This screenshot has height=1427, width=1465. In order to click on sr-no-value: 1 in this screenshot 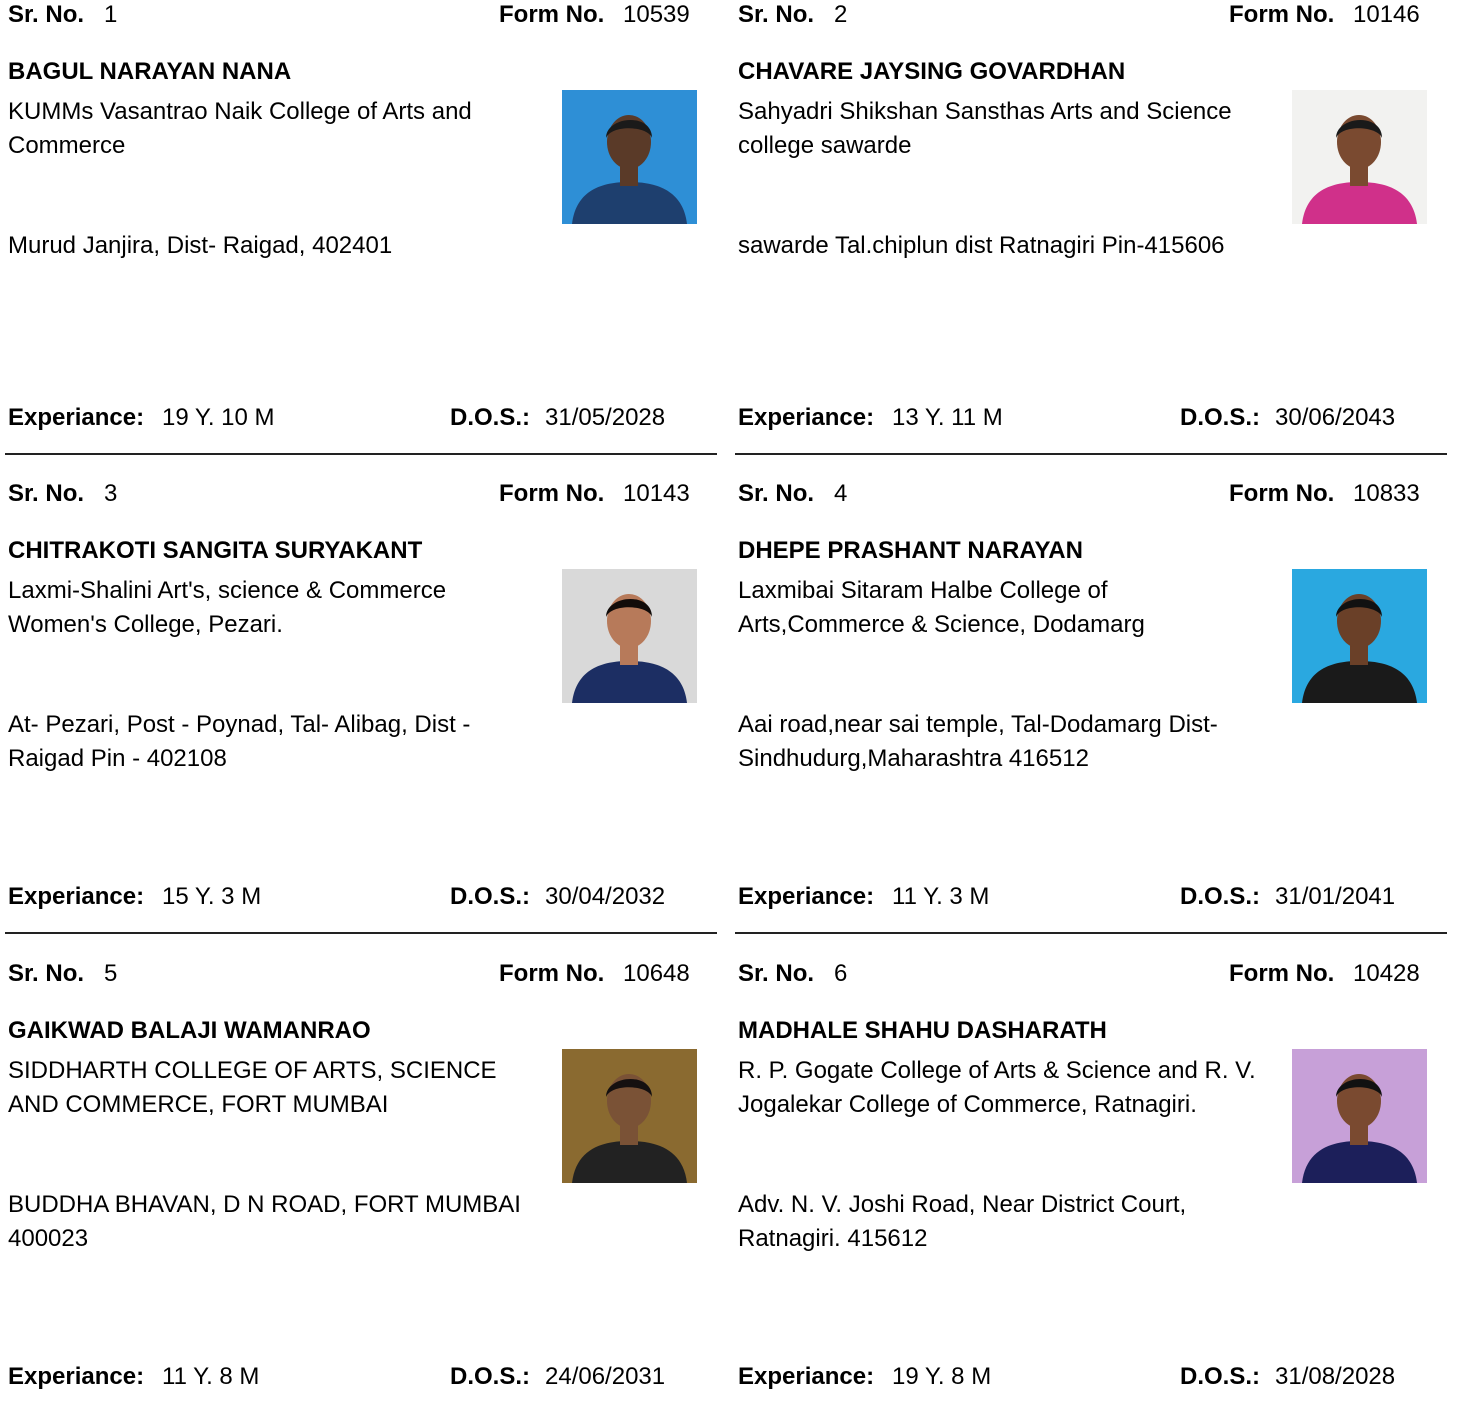, I will do `click(111, 14)`.